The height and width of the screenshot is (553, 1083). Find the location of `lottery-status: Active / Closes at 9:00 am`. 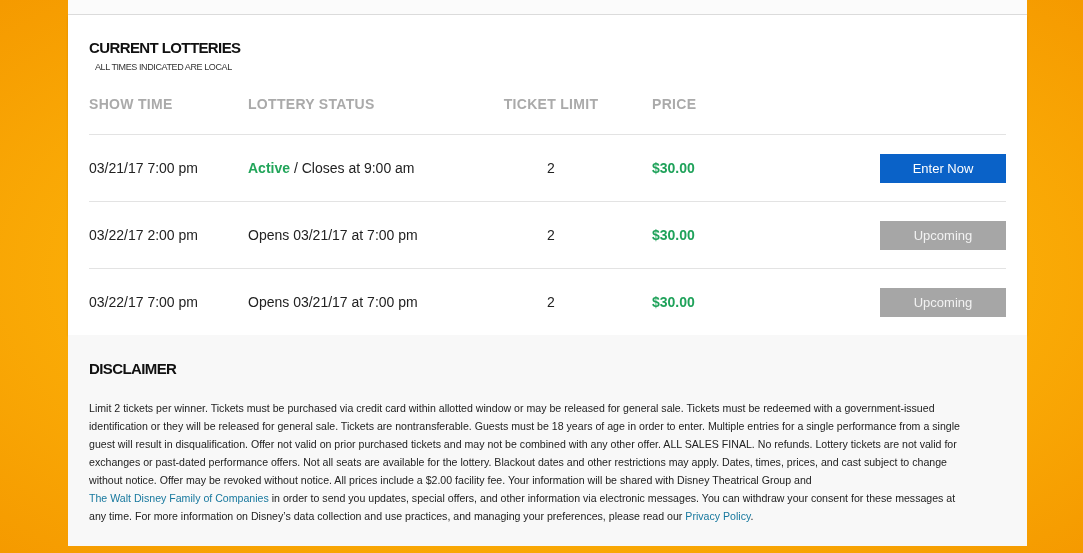

lottery-status: Active / Closes at 9:00 am is located at coordinates (331, 168).